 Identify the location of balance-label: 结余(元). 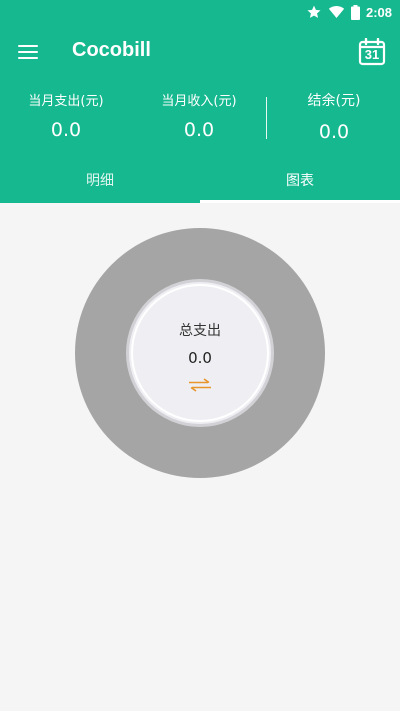
(334, 101).